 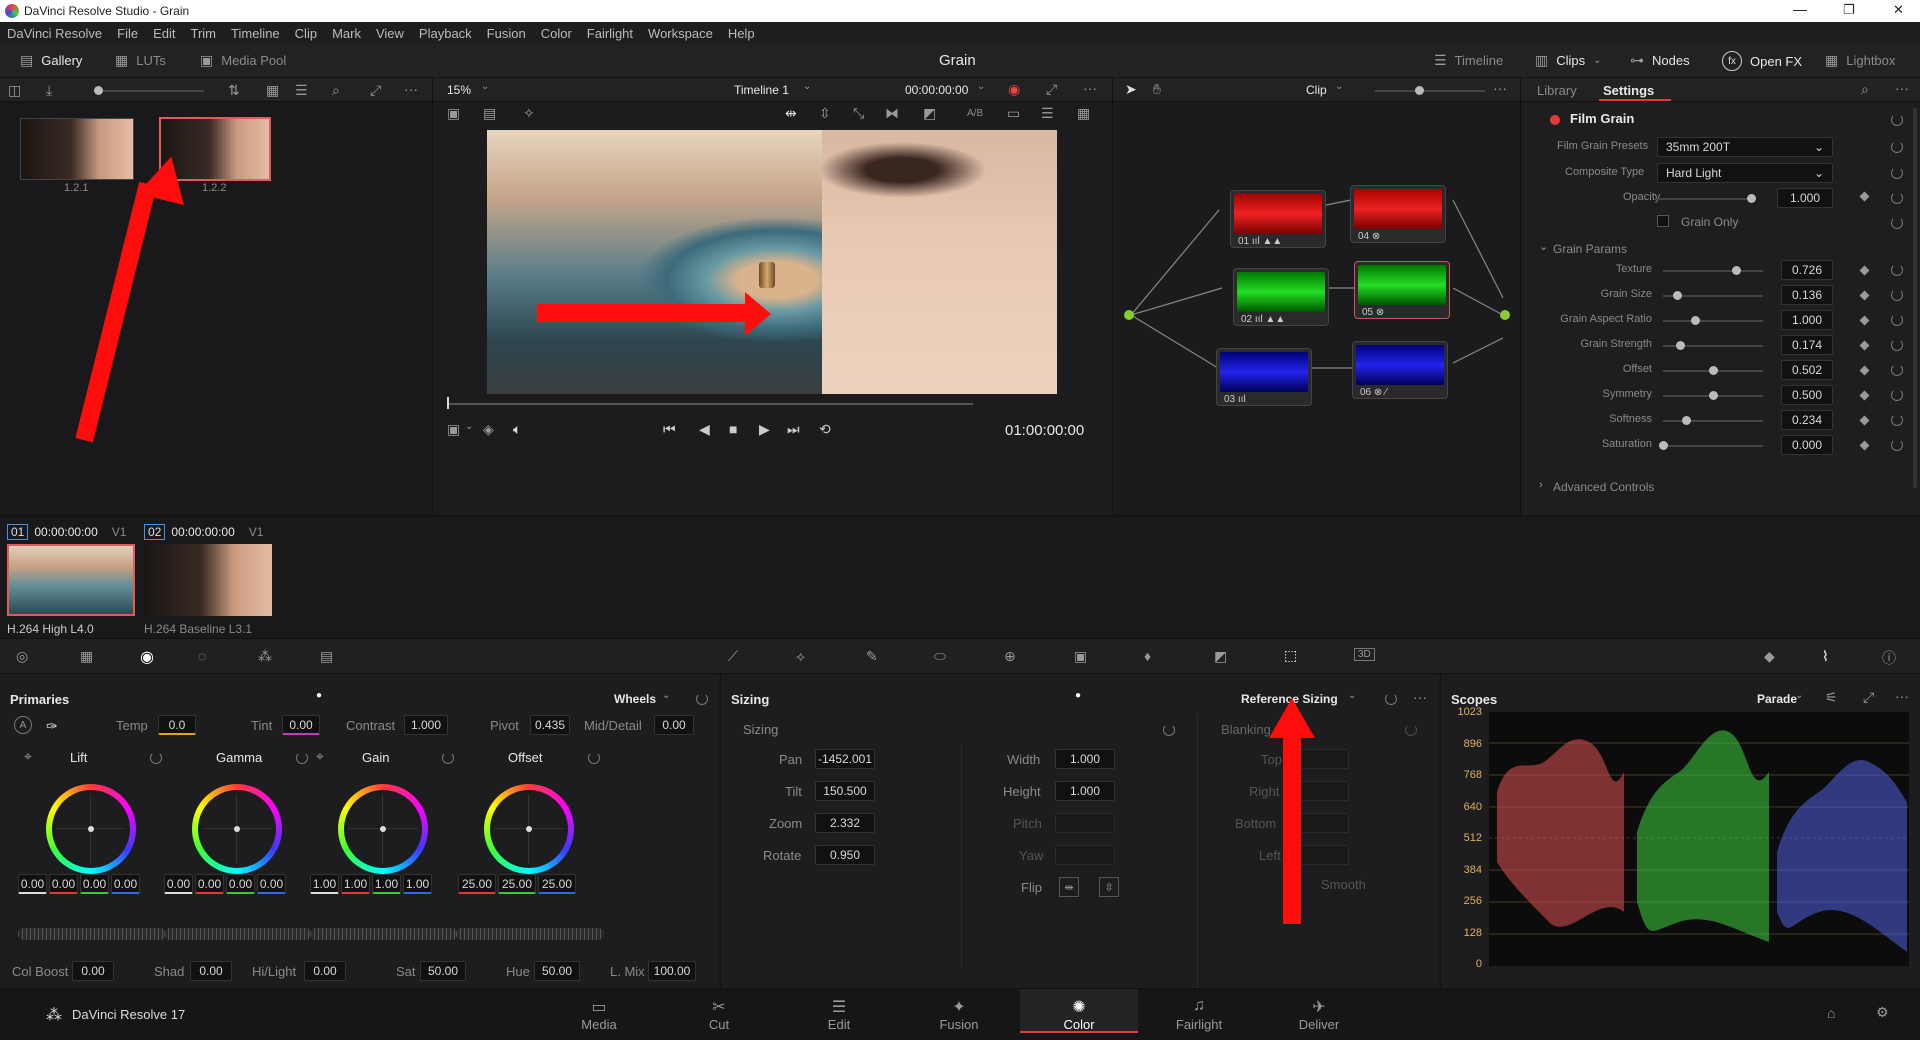 What do you see at coordinates (1745, 173) in the screenshot?
I see `composite-type-select: Hard Light ⌄` at bounding box center [1745, 173].